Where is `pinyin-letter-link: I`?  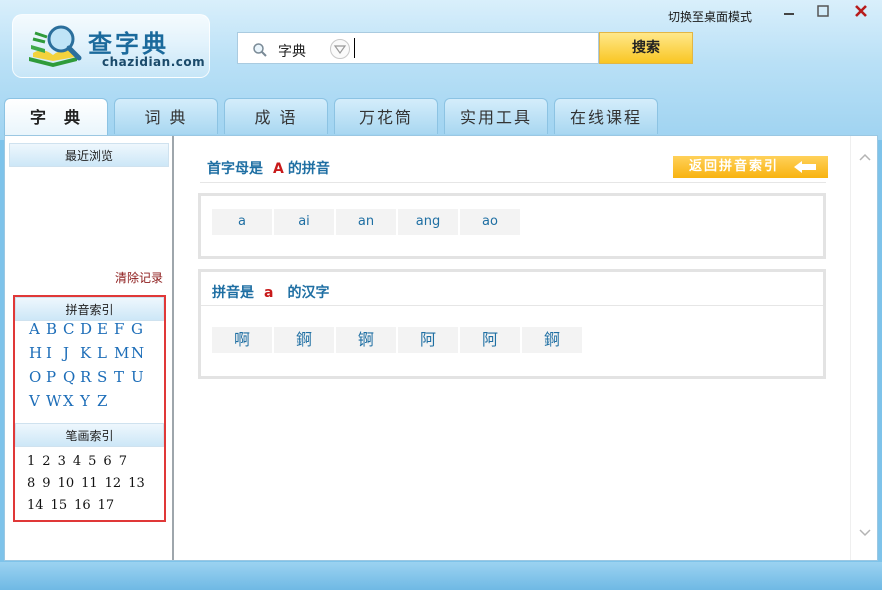
pinyin-letter-link: I is located at coordinates (54, 353).